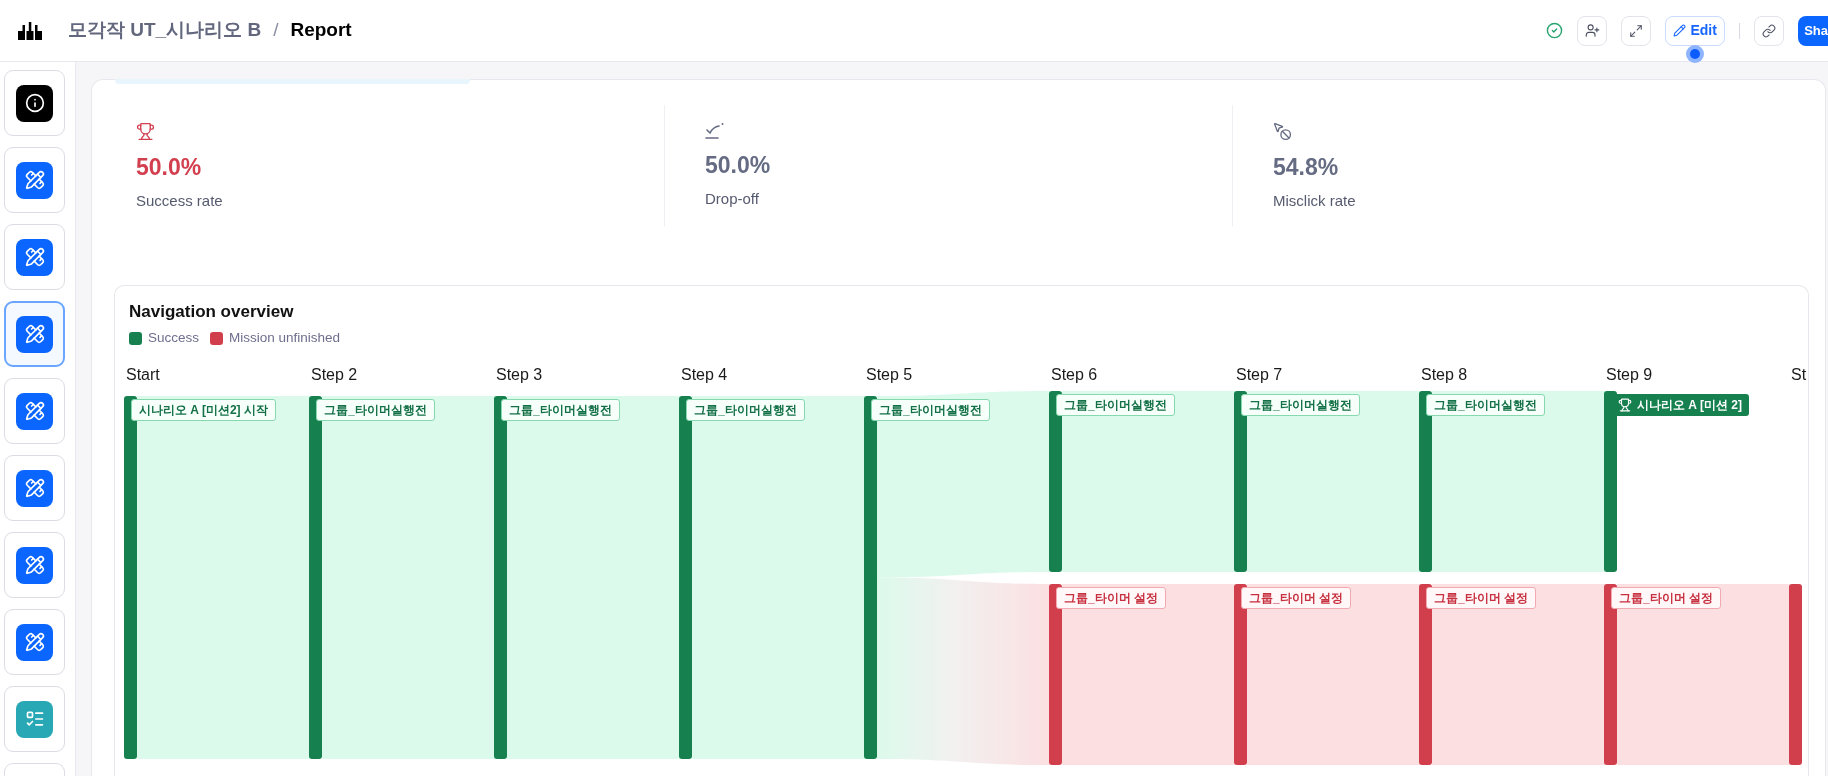 The height and width of the screenshot is (776, 1828). Describe the element at coordinates (203, 410) in the screenshot. I see `node-label: 시나리오 A [미션2] 시작` at that location.